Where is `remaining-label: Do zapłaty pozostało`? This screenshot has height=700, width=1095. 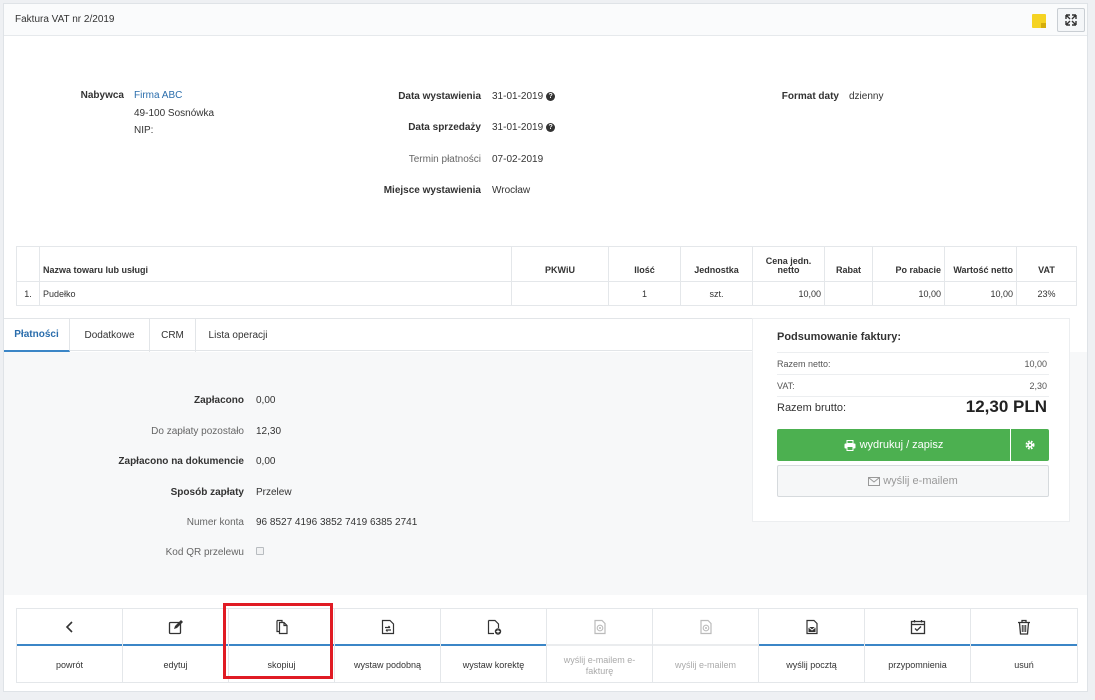
remaining-label: Do zapłaty pozostało is located at coordinates (197, 431).